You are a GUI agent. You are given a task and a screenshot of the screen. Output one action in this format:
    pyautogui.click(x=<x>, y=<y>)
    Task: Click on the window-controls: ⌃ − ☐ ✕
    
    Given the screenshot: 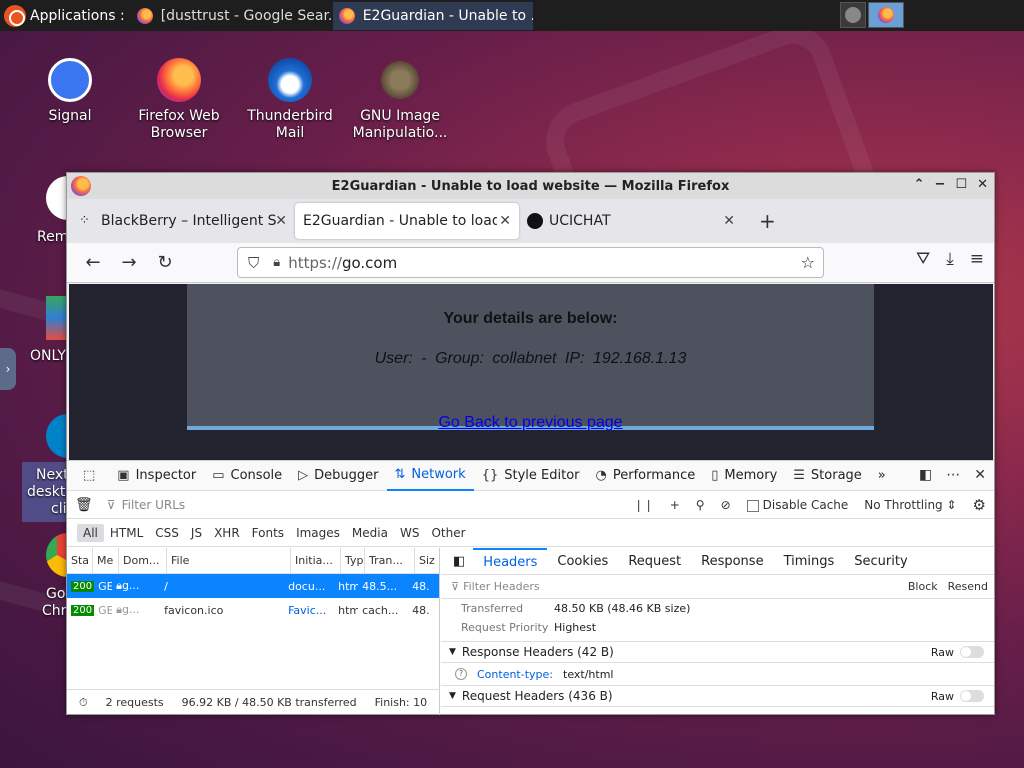 What is the action you would take?
    pyautogui.click(x=951, y=184)
    